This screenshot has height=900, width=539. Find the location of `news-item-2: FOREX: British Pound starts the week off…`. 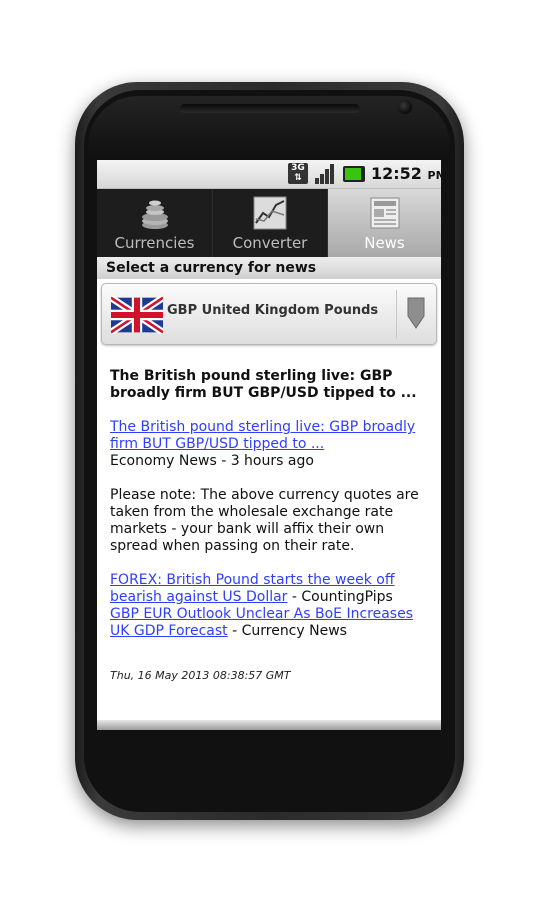

news-item-2: FOREX: British Pound starts the week off… is located at coordinates (273, 589).